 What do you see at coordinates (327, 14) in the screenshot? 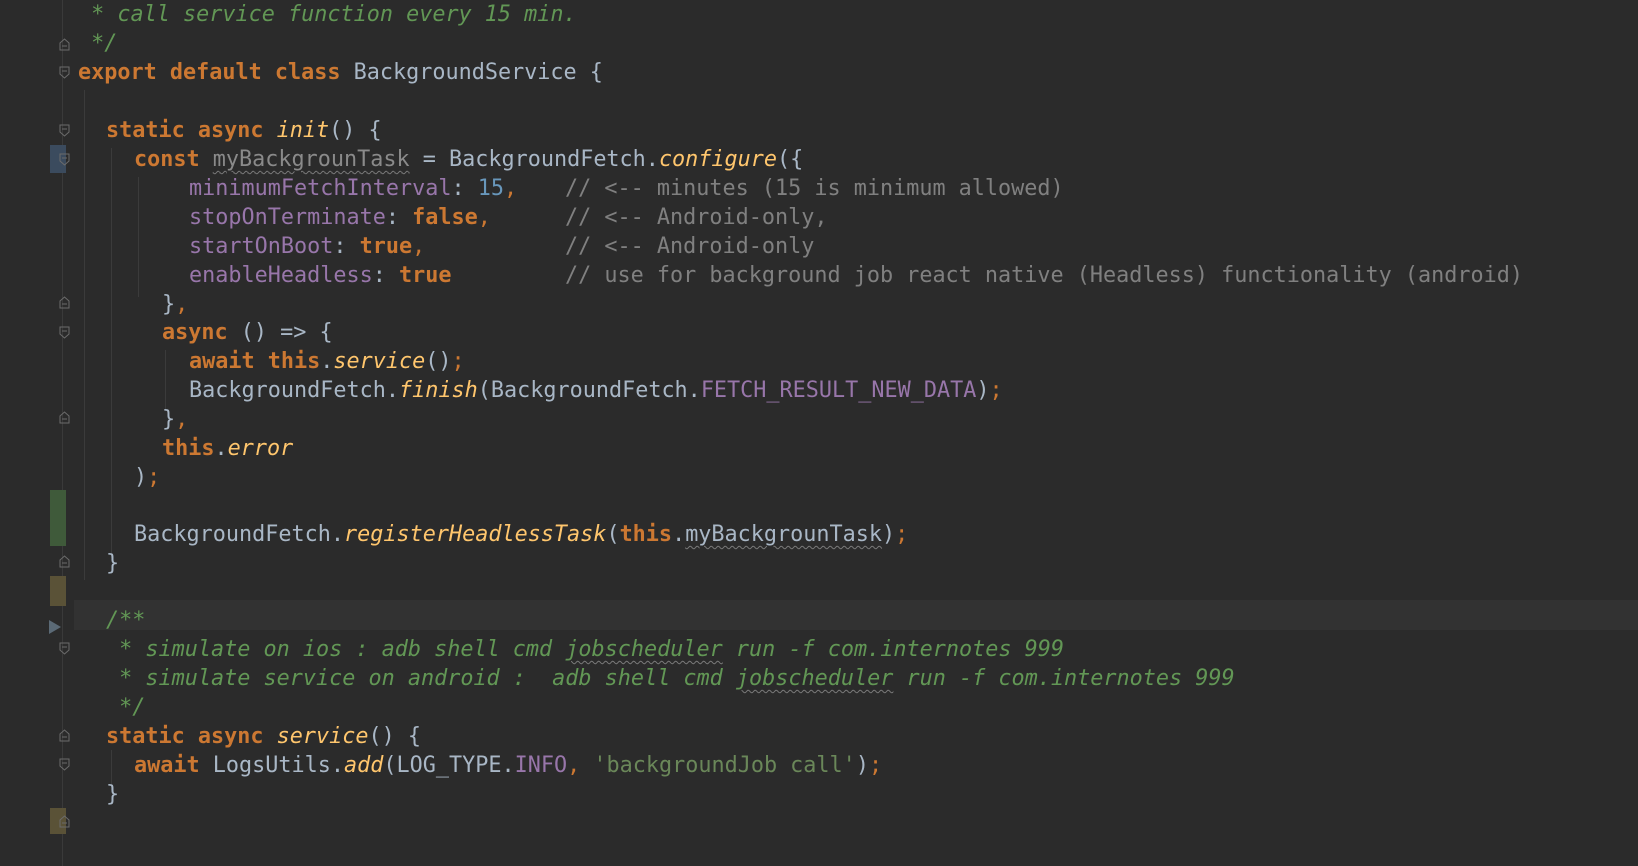
I see `code-line: * call service function every 15 min.` at bounding box center [327, 14].